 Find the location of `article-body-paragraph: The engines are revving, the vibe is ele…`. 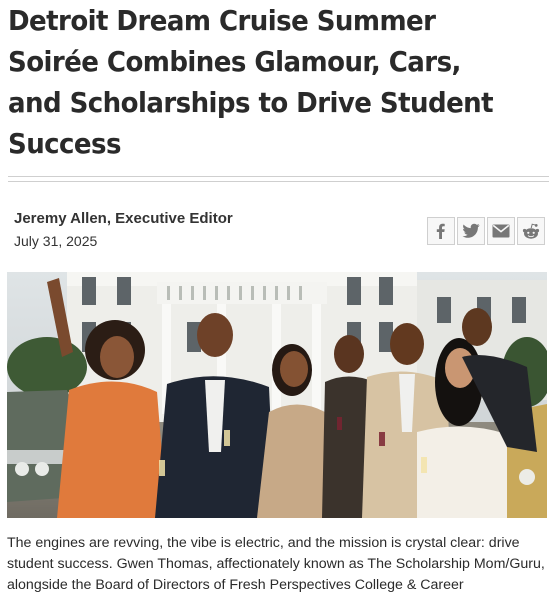

article-body-paragraph: The engines are revving, the vibe is ele… is located at coordinates (276, 564).